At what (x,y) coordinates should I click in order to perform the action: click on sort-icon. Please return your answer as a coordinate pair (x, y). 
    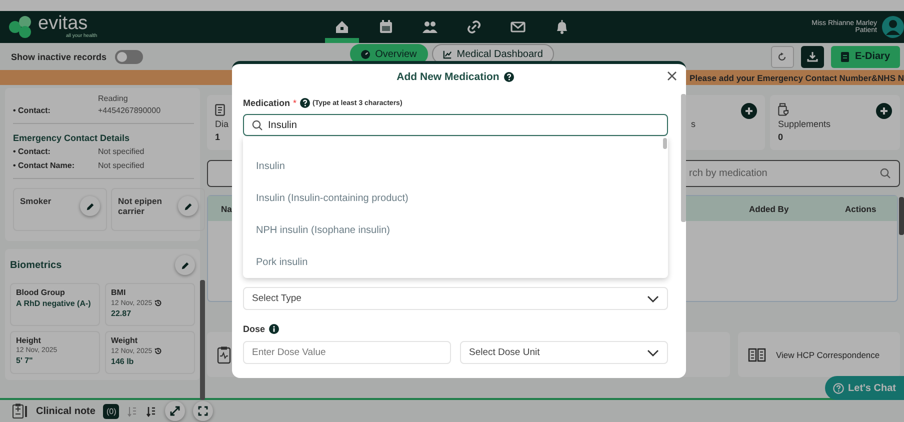
    Looking at the image, I should click on (152, 411).